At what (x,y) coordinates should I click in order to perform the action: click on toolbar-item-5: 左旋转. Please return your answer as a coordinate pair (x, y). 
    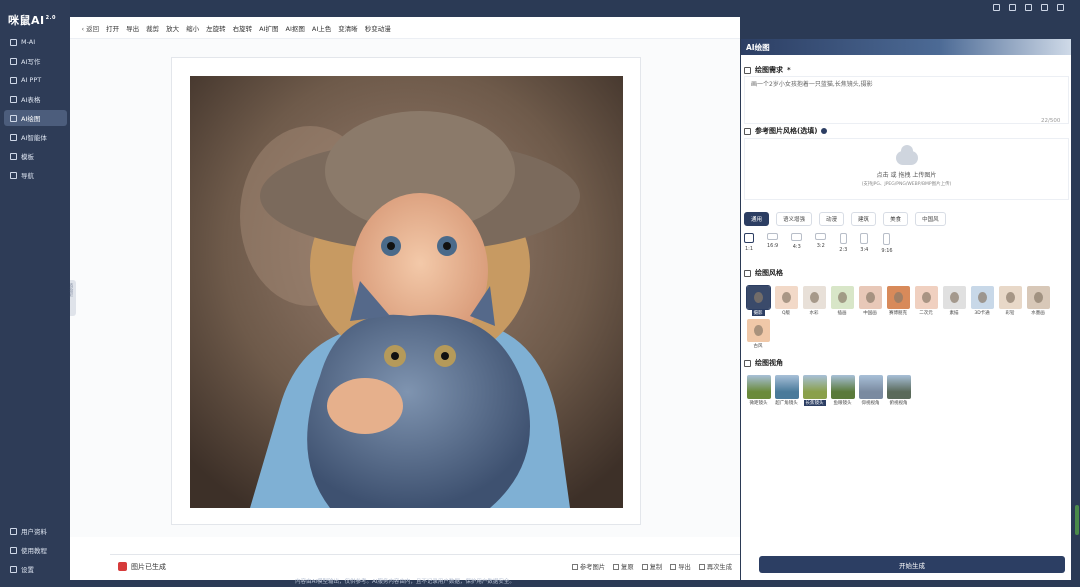
    Looking at the image, I should click on (216, 28).